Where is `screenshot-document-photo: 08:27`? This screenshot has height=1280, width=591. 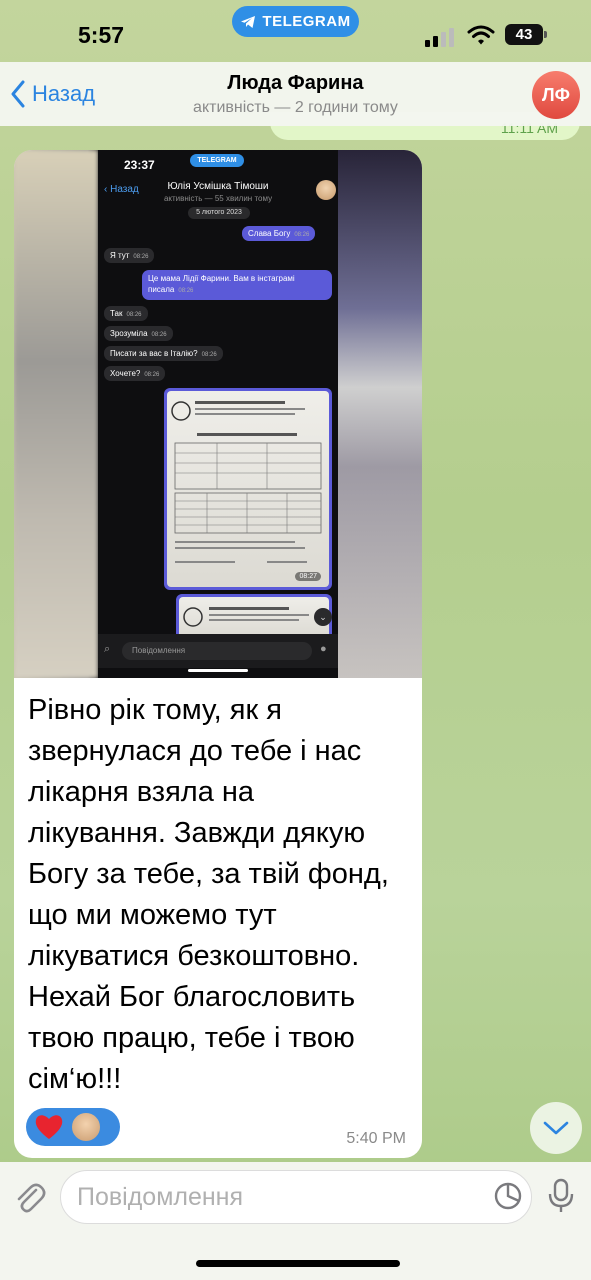
screenshot-document-photo: 08:27 is located at coordinates (248, 489).